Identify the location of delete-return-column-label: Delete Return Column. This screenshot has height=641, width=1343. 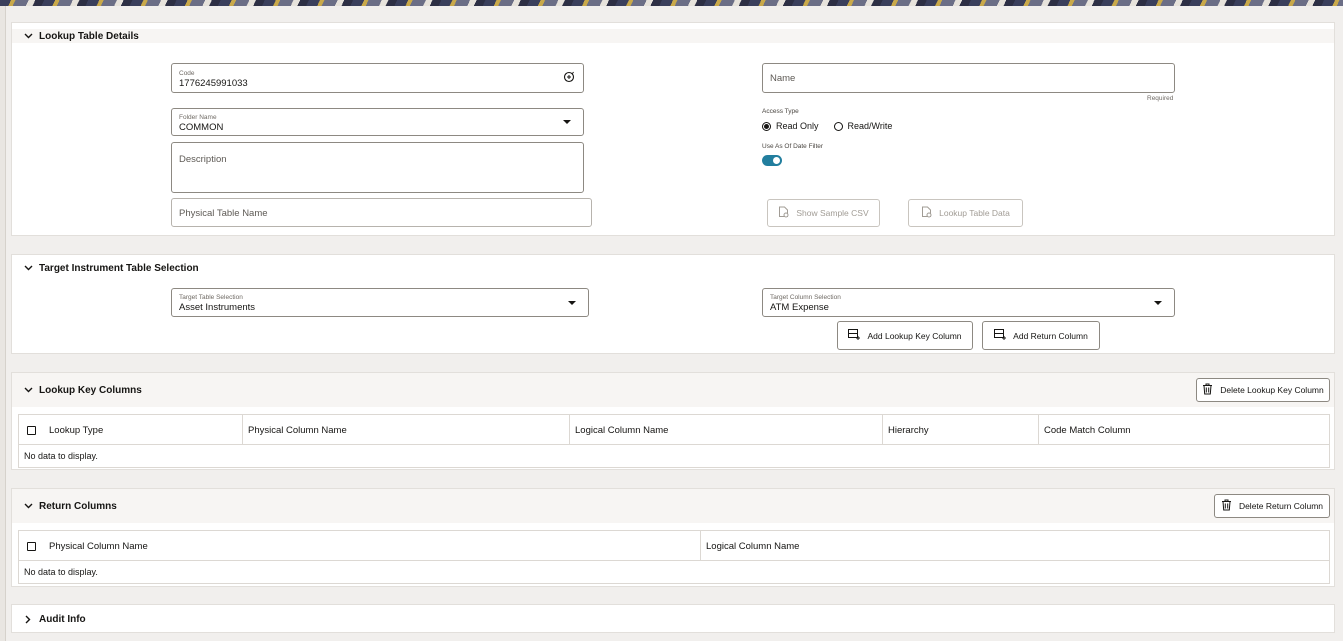
(1281, 506).